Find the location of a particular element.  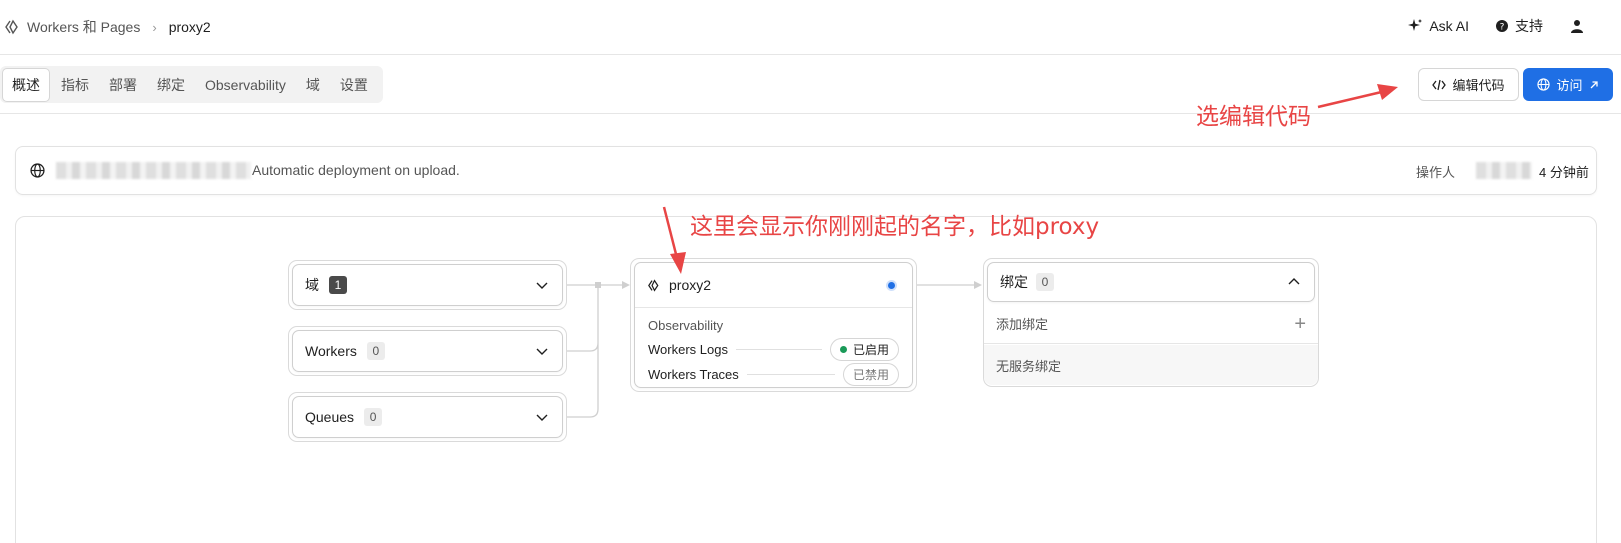

bindings-node: 绑定 0 添加绑定 + 无服务绑定 is located at coordinates (1151, 322).